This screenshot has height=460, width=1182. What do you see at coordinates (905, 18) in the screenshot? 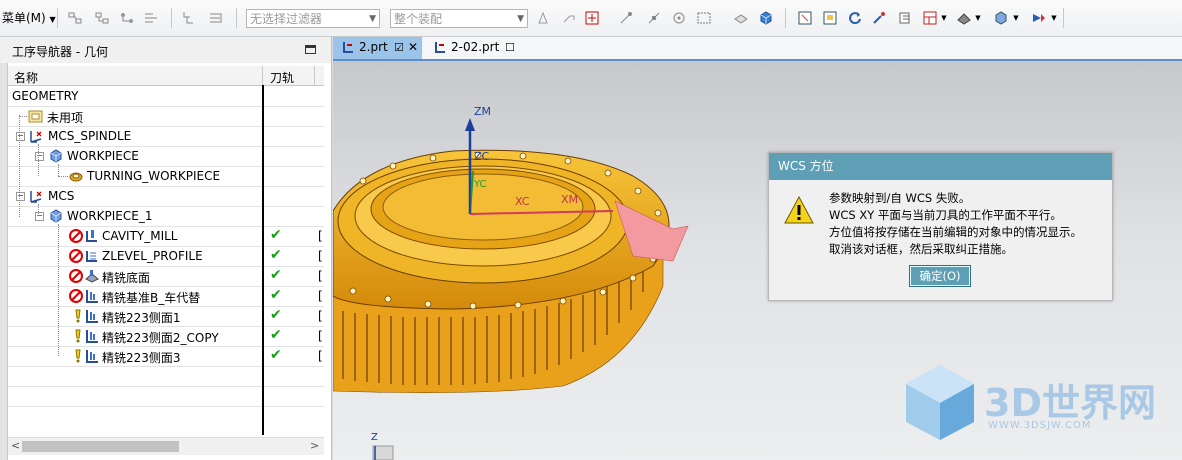
I see `orient-view-icon` at bounding box center [905, 18].